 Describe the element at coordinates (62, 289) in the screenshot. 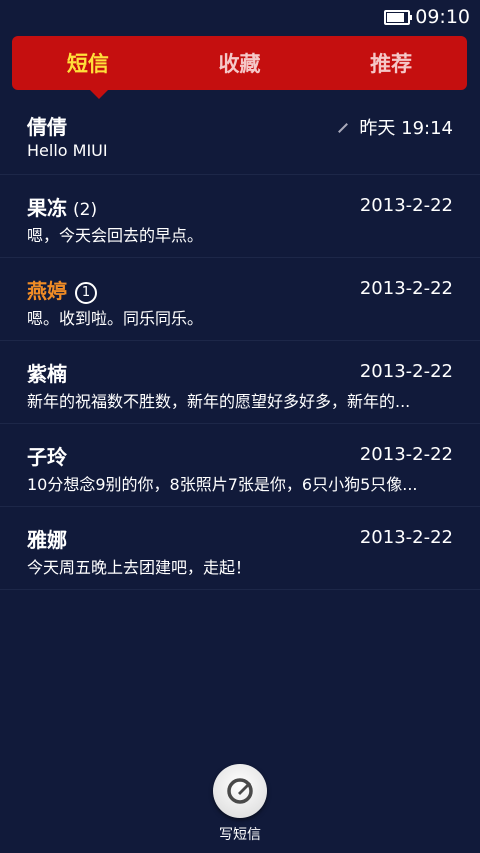

I see `contact-name: 燕婷 1` at that location.